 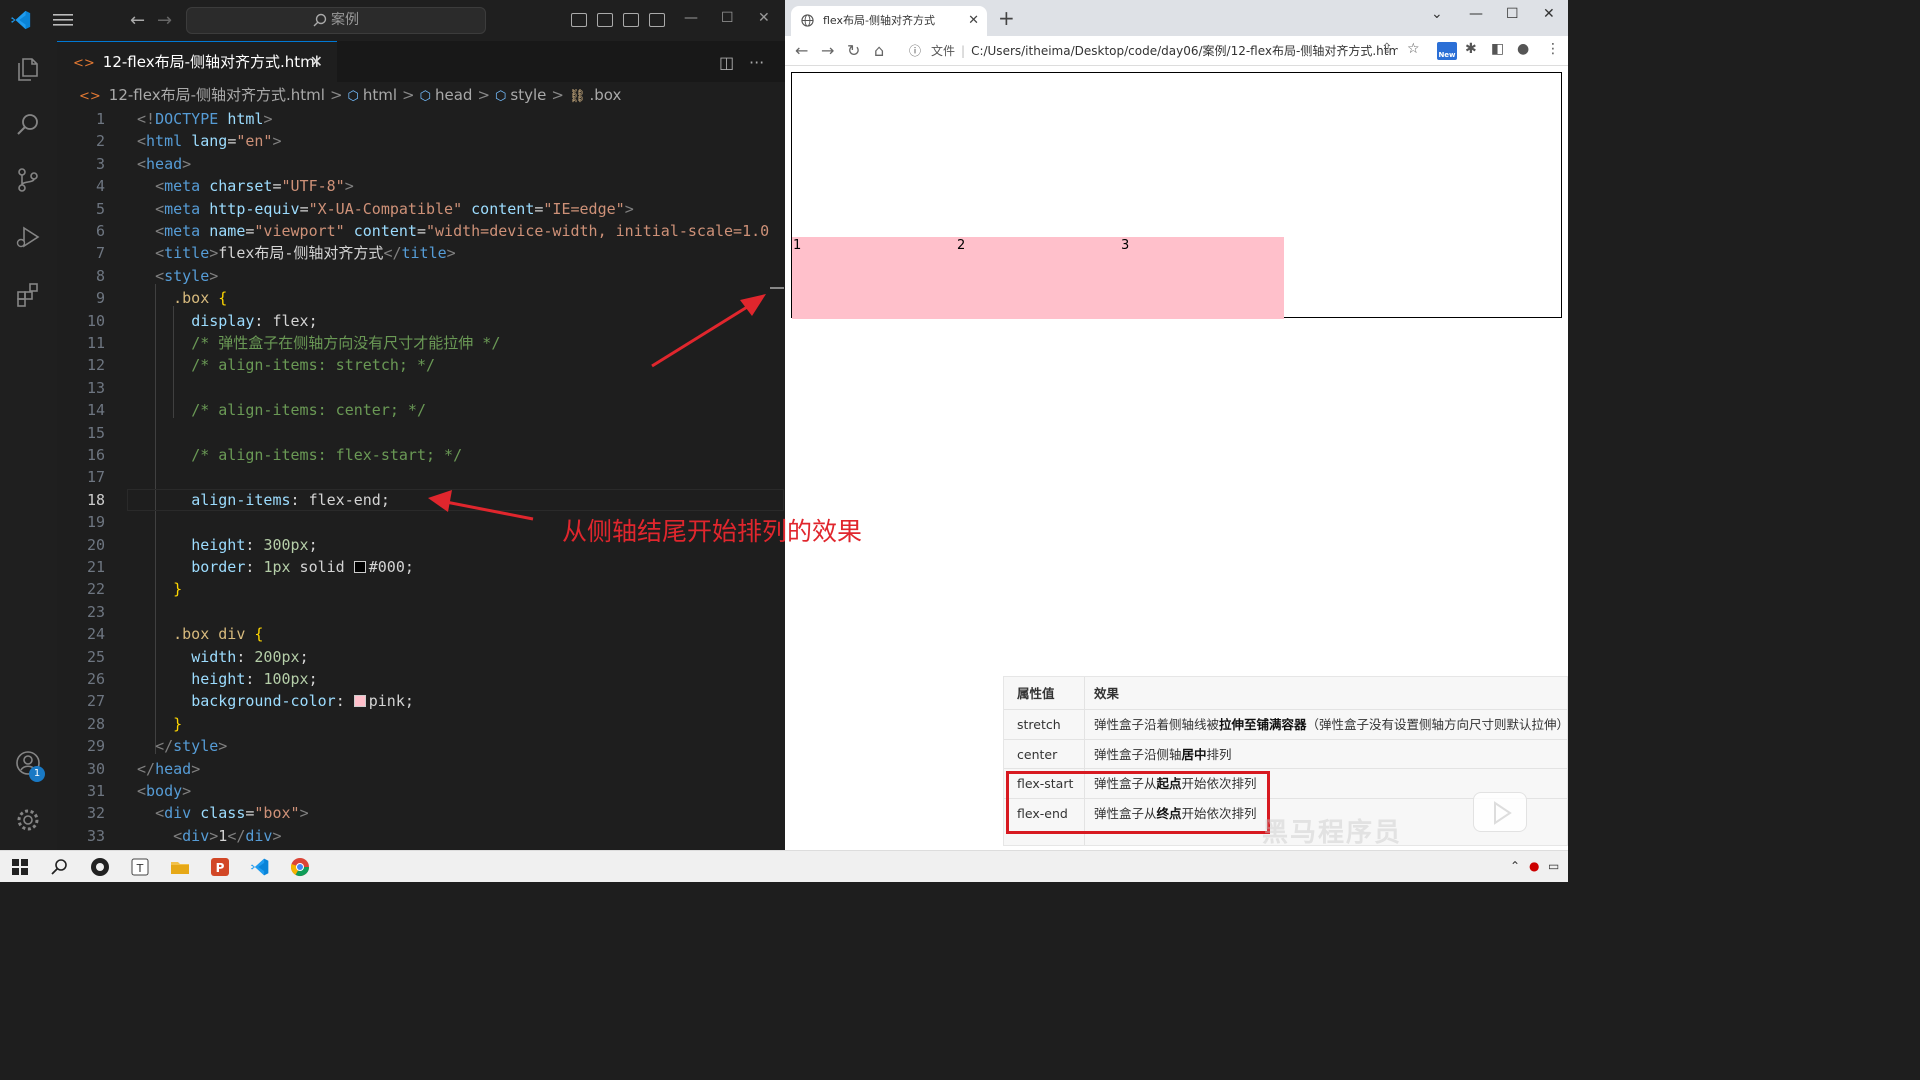 I want to click on home-icon: ⌂, so click(x=879, y=50).